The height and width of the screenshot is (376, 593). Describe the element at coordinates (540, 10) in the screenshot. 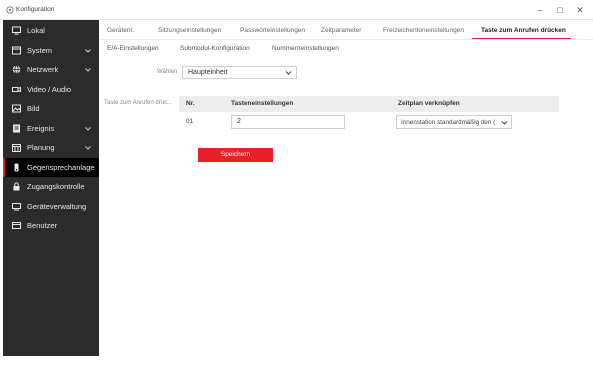

I see `minimize-button: –` at that location.